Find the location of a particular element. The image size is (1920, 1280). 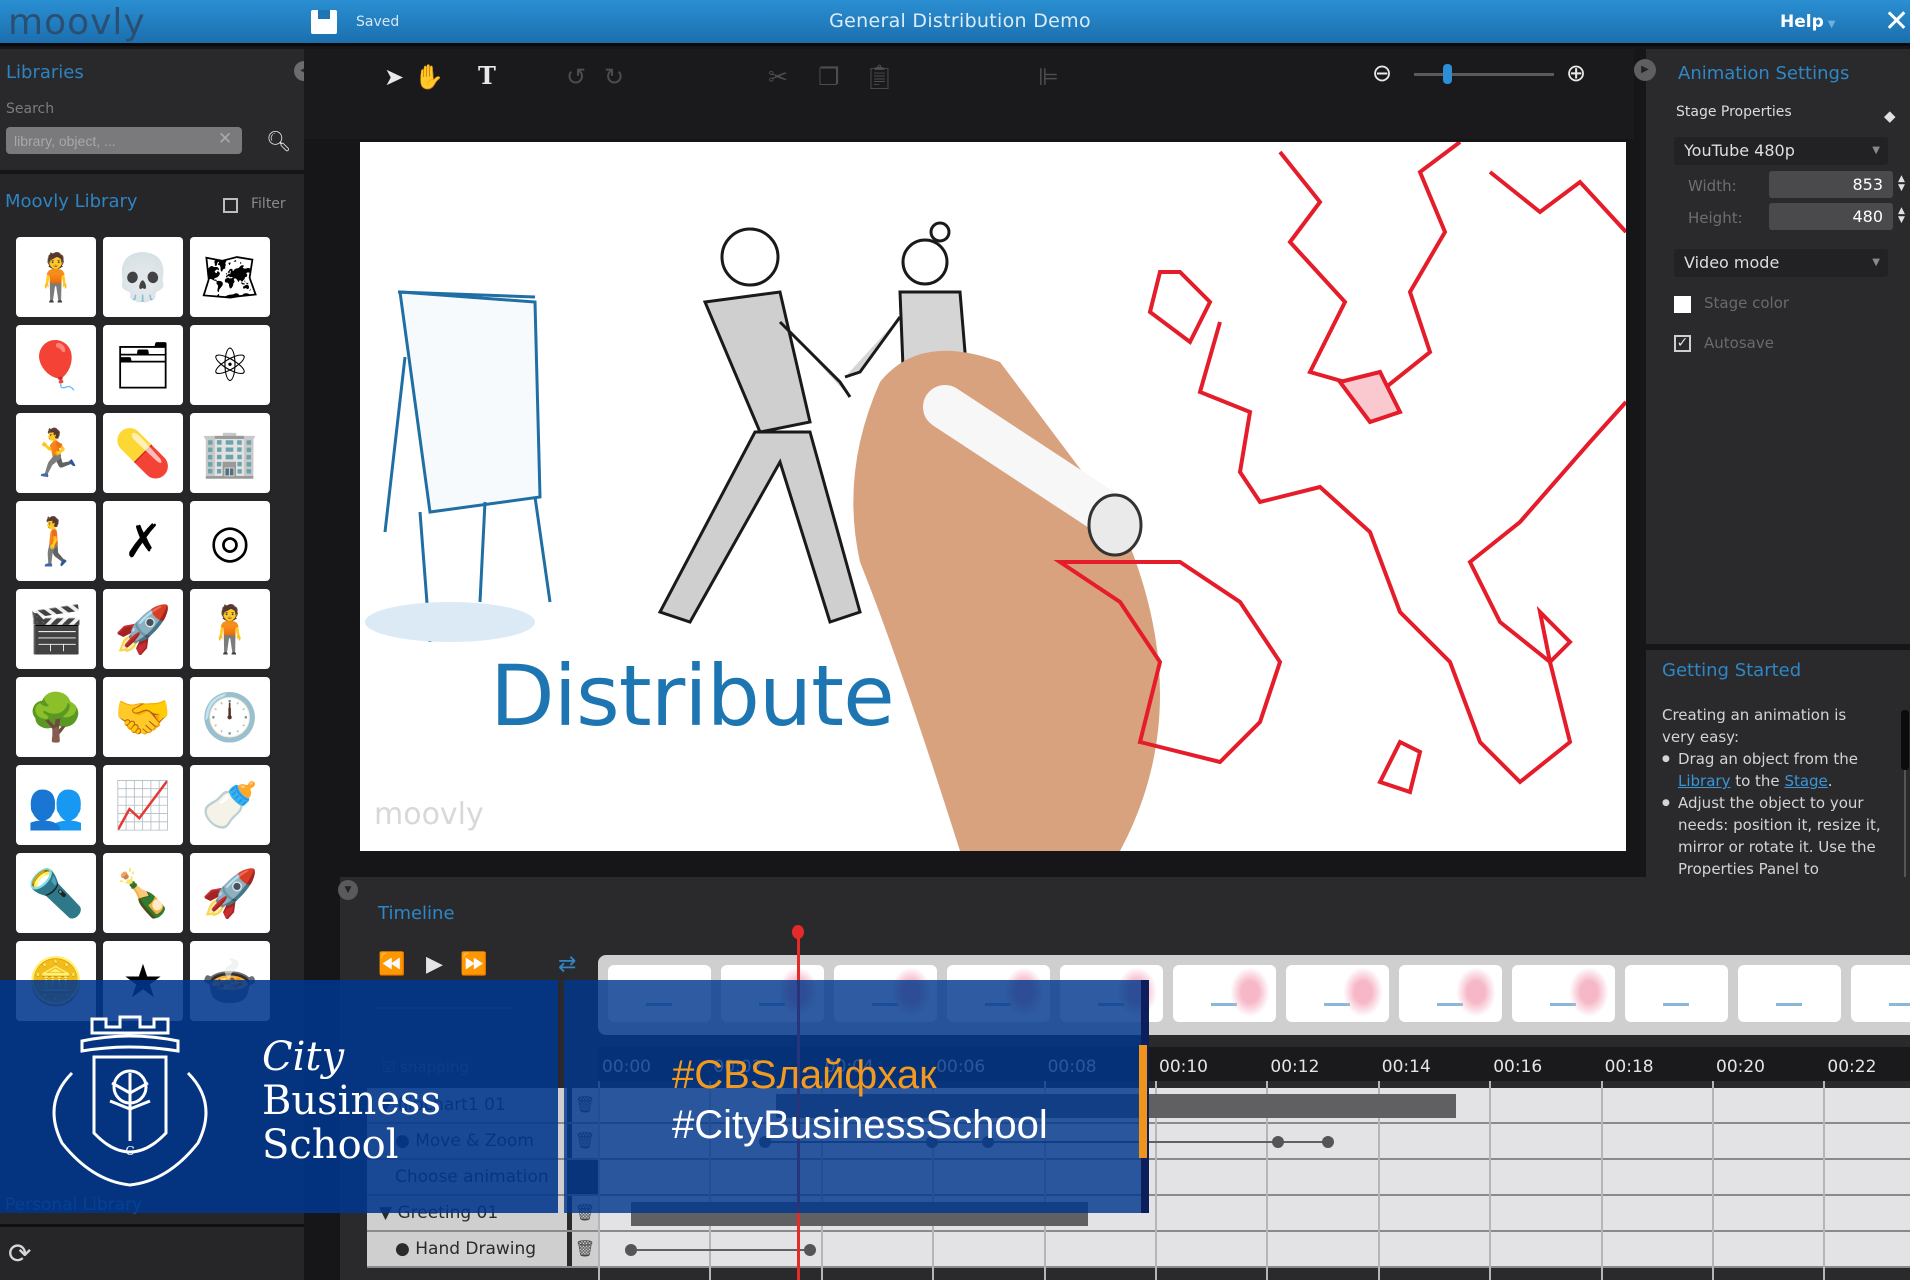

paste-icon: 📋︎ is located at coordinates (879, 77).